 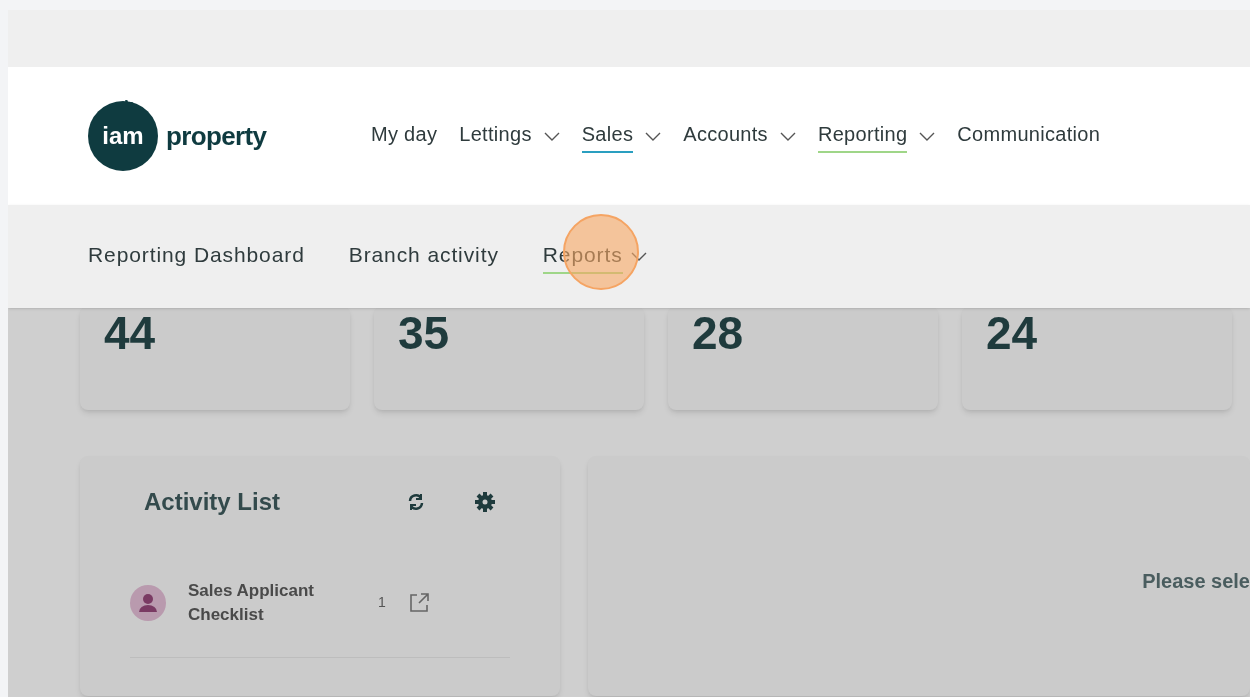 What do you see at coordinates (418, 602) in the screenshot?
I see `external-link-icon` at bounding box center [418, 602].